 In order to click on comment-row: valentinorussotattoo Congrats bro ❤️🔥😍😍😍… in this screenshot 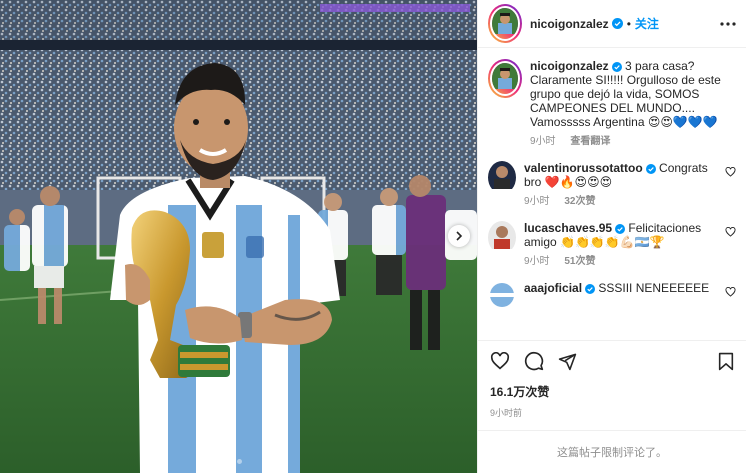, I will do `click(612, 185)`.